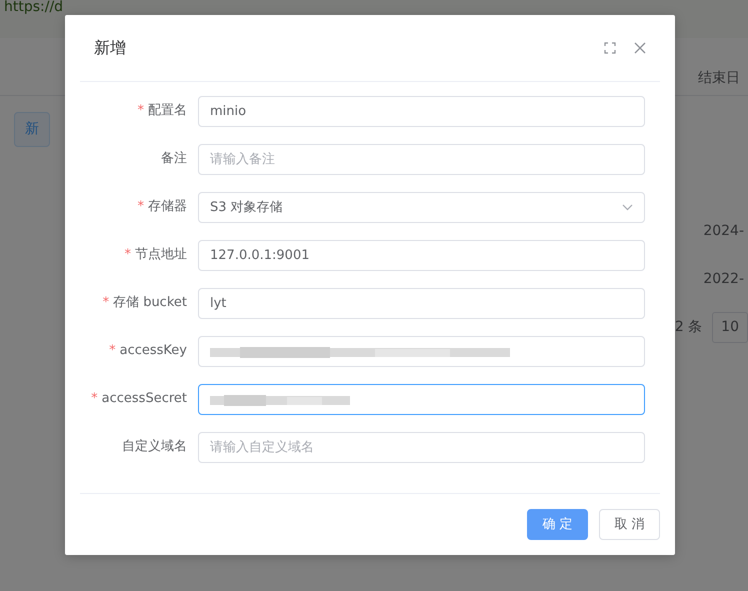 This screenshot has width=748, height=591. I want to click on total-count: 2 条, so click(688, 327).